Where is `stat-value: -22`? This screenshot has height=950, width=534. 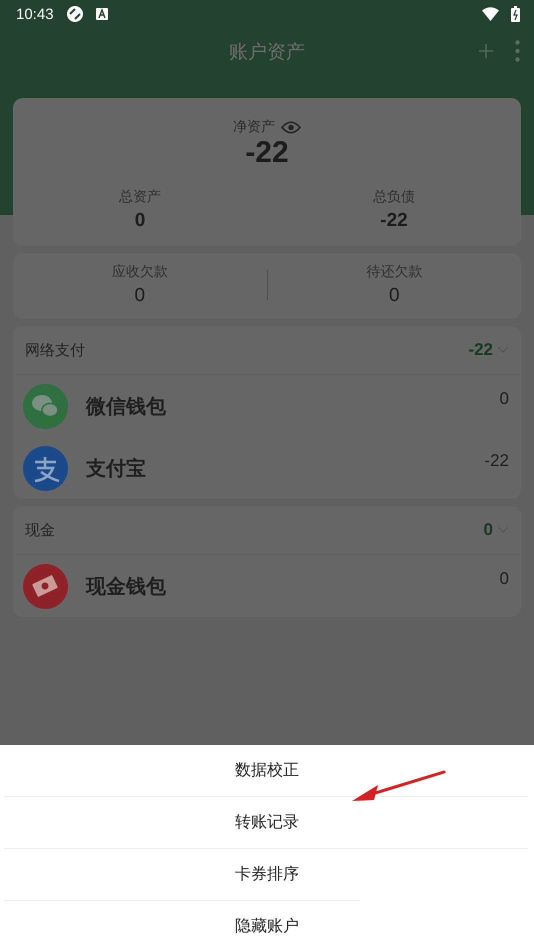
stat-value: -22 is located at coordinates (394, 221).